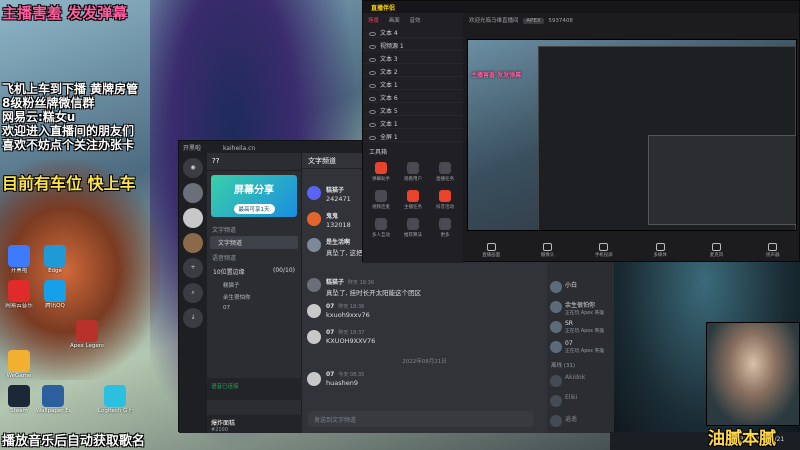 Image resolution: width=800 pixels, height=450 pixels. Describe the element at coordinates (254, 271) in the screenshot. I see `channel-voice: 10位置边缘 (00/10)` at that location.